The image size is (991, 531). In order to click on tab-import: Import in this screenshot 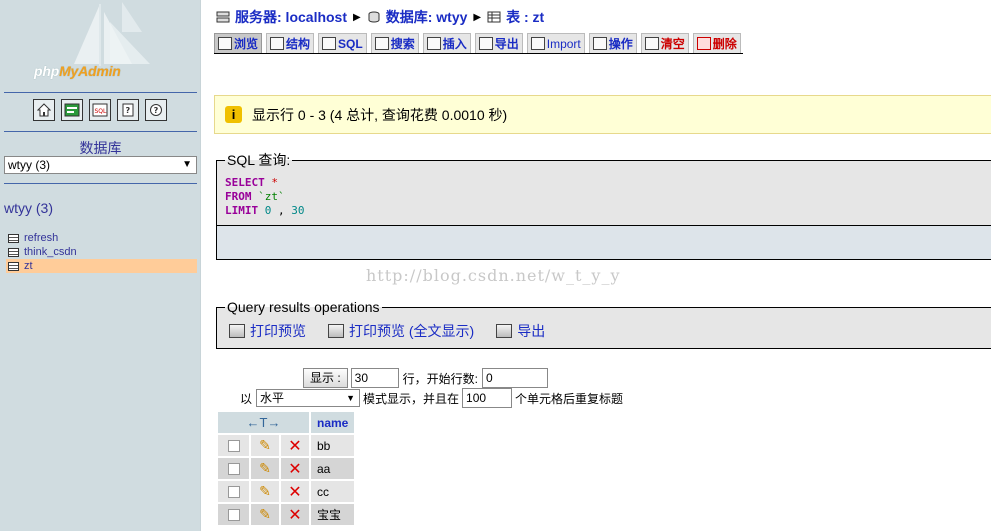, I will do `click(555, 43)`.